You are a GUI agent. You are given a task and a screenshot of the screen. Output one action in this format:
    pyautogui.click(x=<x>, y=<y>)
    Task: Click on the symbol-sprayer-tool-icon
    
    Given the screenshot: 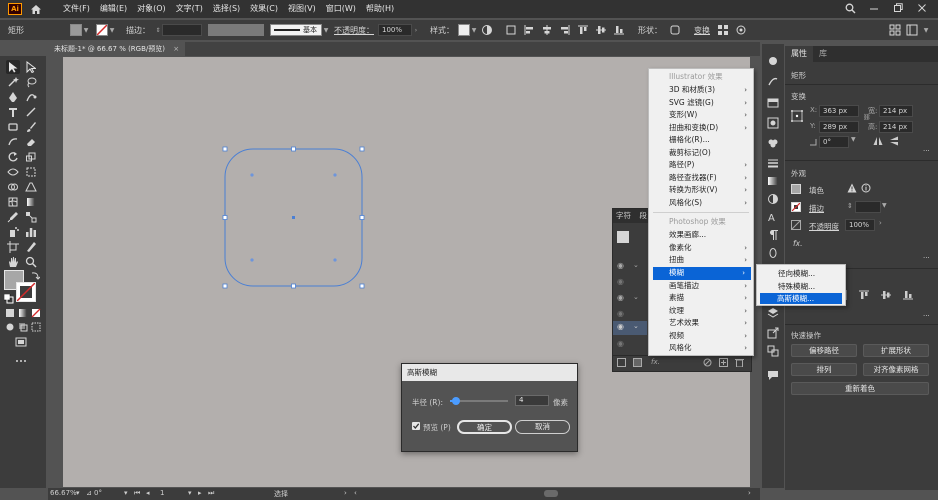 What is the action you would take?
    pyautogui.click(x=13, y=232)
    